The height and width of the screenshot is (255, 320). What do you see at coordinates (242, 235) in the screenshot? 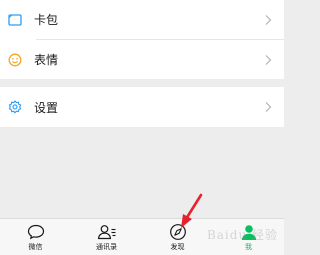
I see `watermark: Baidu 经验` at bounding box center [242, 235].